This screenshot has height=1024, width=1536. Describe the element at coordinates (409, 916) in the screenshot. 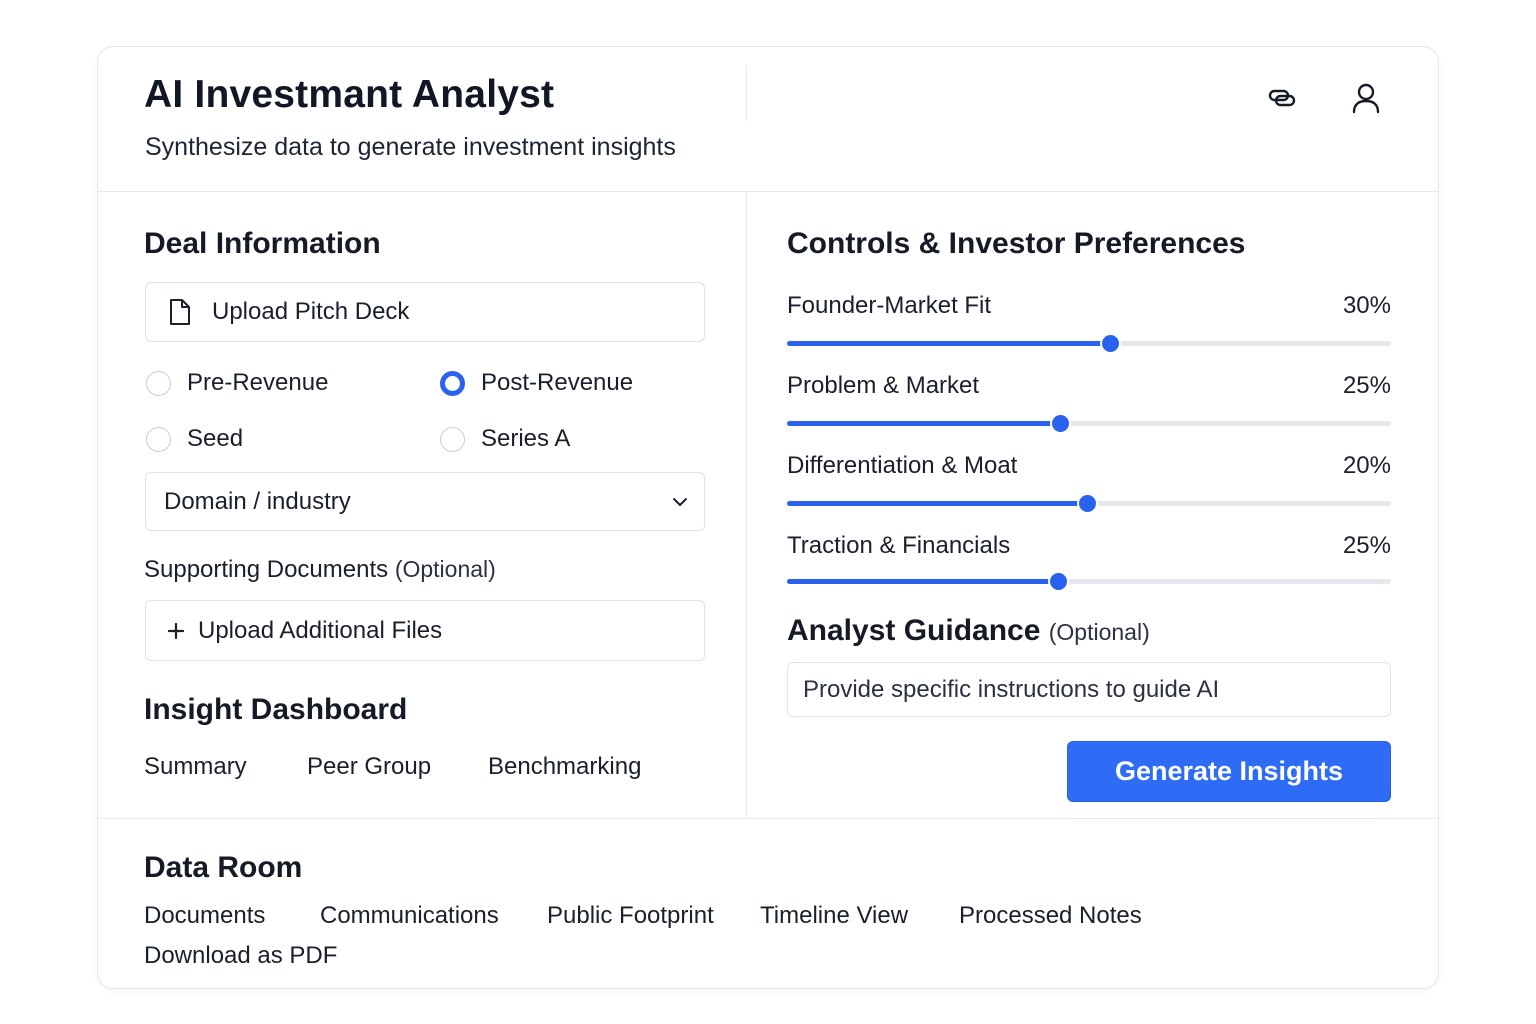

I see `link-communications: Communications` at that location.